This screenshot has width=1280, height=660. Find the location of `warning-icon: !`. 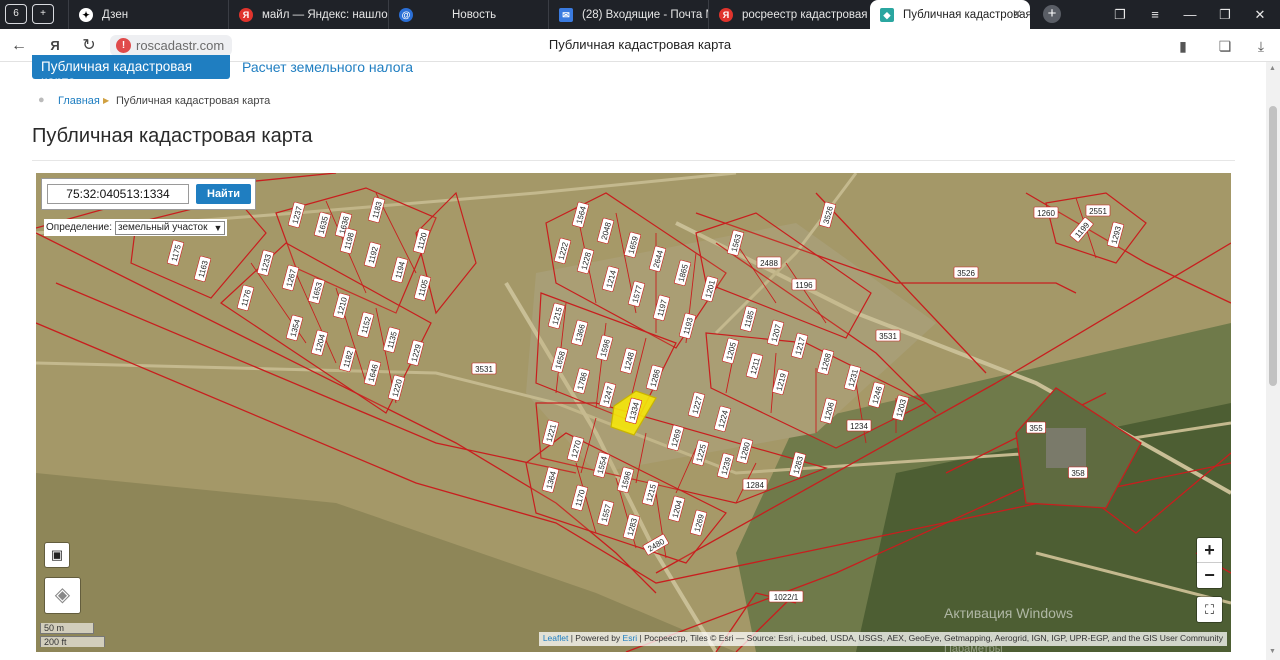

warning-icon: ! is located at coordinates (123, 45).